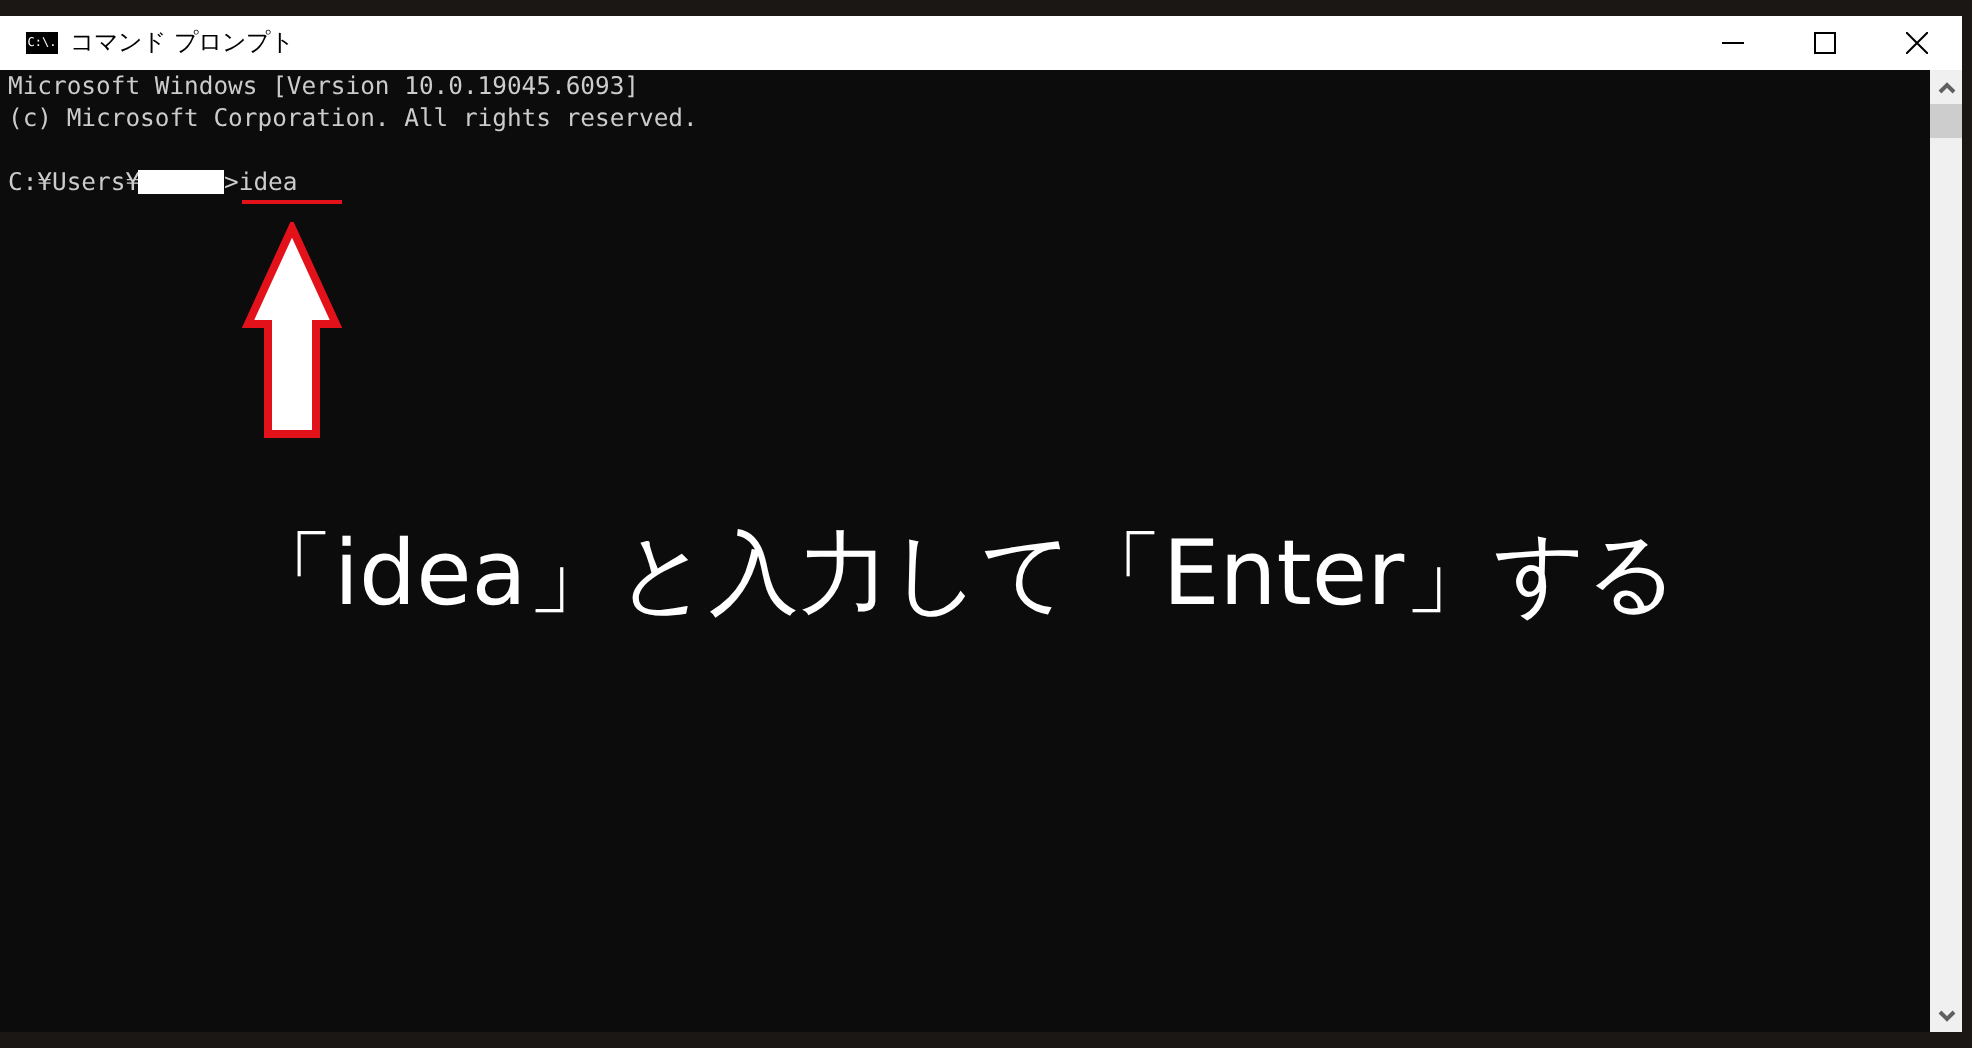 The width and height of the screenshot is (1972, 1048). Describe the element at coordinates (292, 202) in the screenshot. I see `underline-mark` at that location.